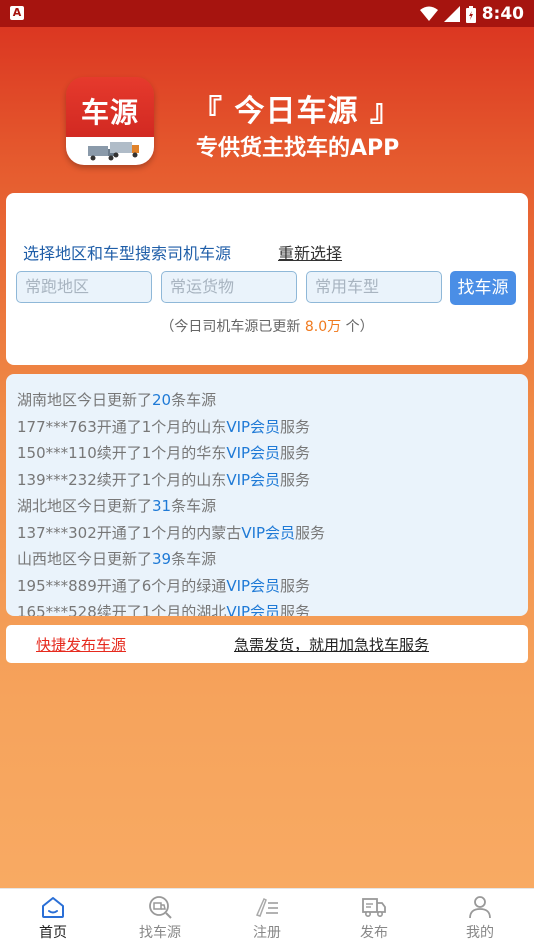 The image size is (534, 951). I want to click on battery-icon, so click(470, 14).